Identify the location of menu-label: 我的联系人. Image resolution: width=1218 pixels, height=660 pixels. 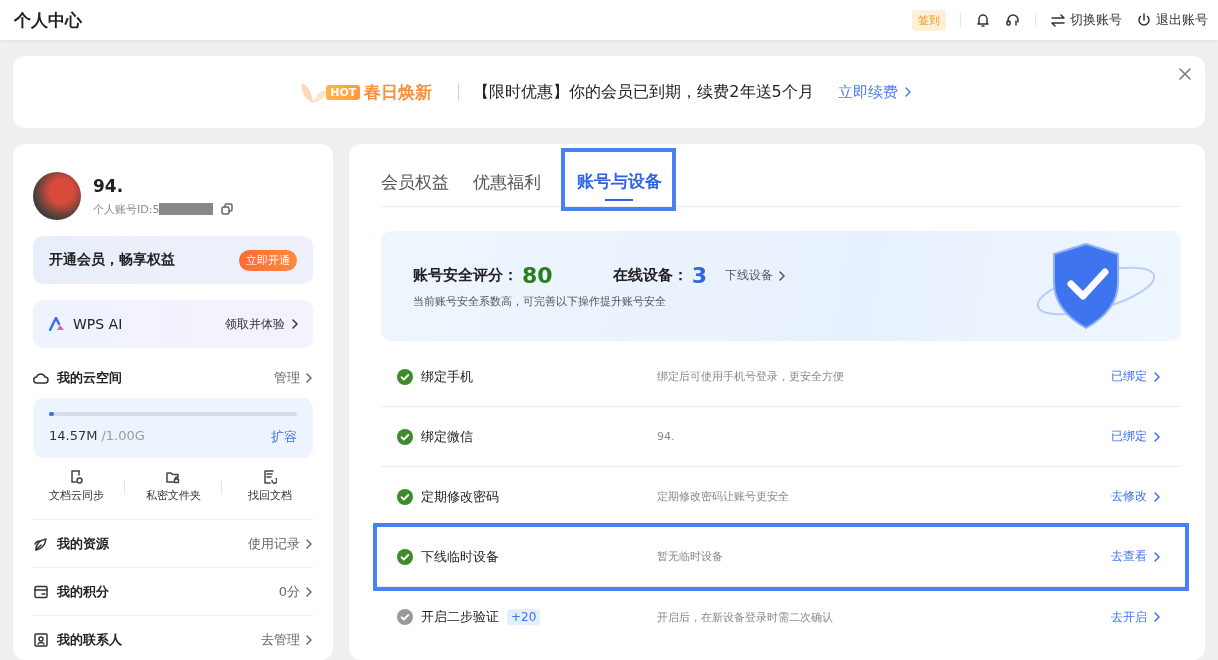
(89, 639).